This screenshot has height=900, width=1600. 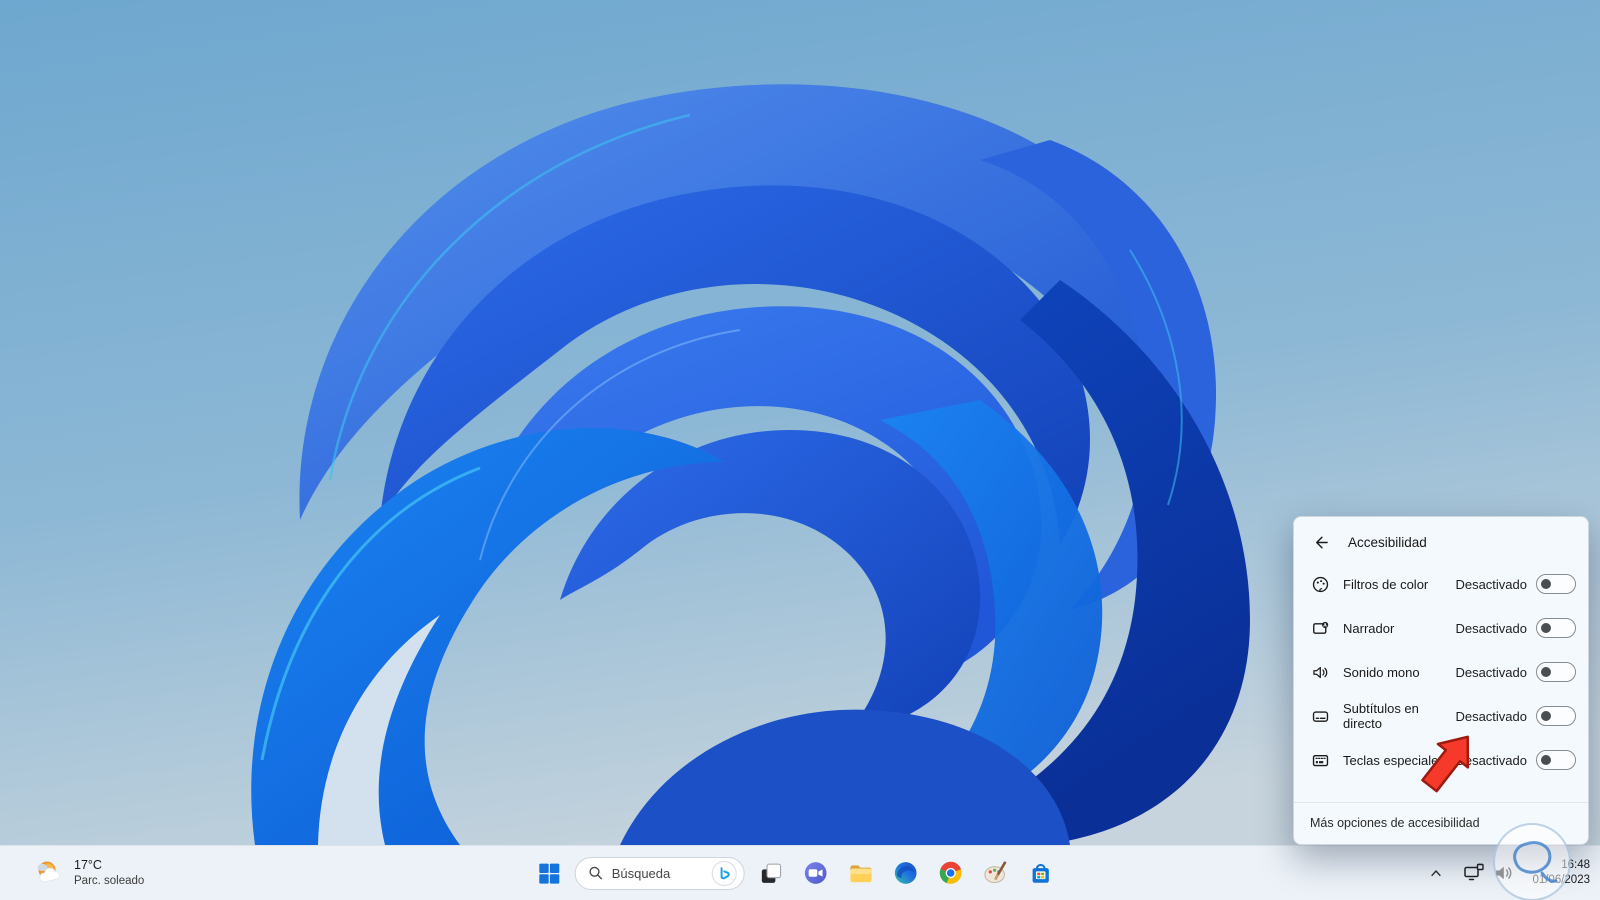 I want to click on weather-texts: 17°C Parc. soleado, so click(x=109, y=873).